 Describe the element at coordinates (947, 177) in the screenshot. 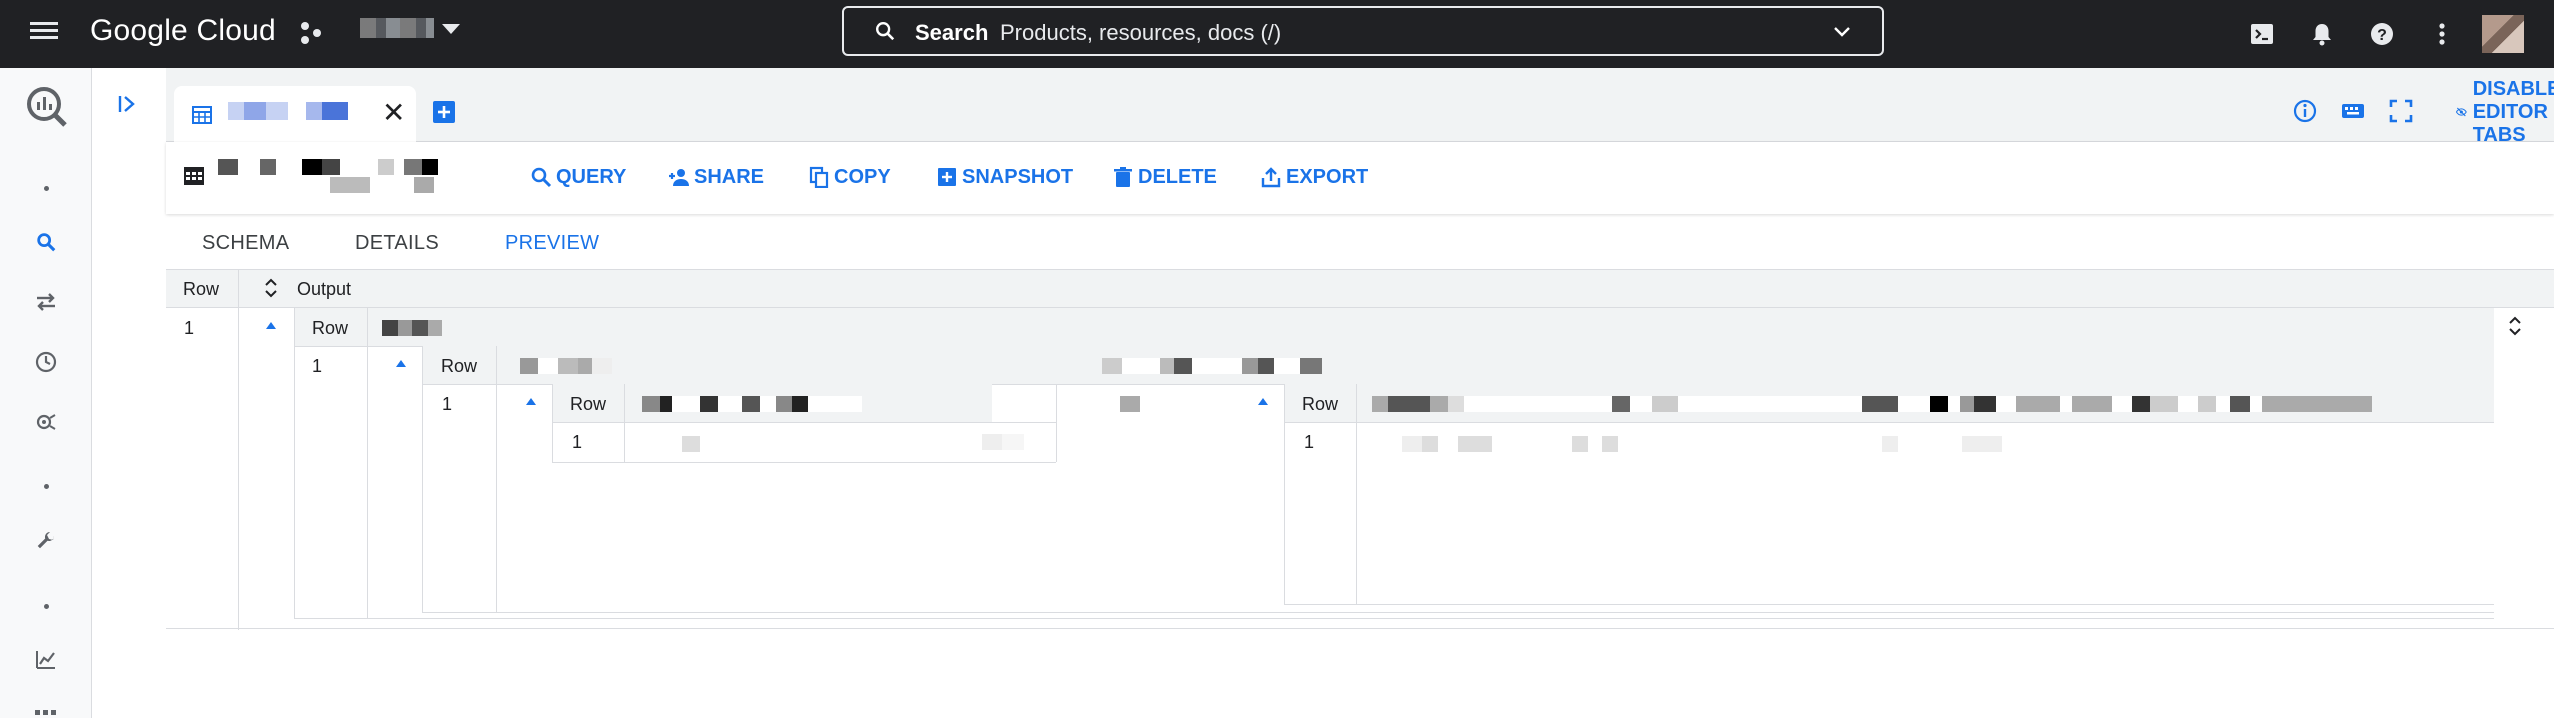

I see `snapshot-icon` at that location.